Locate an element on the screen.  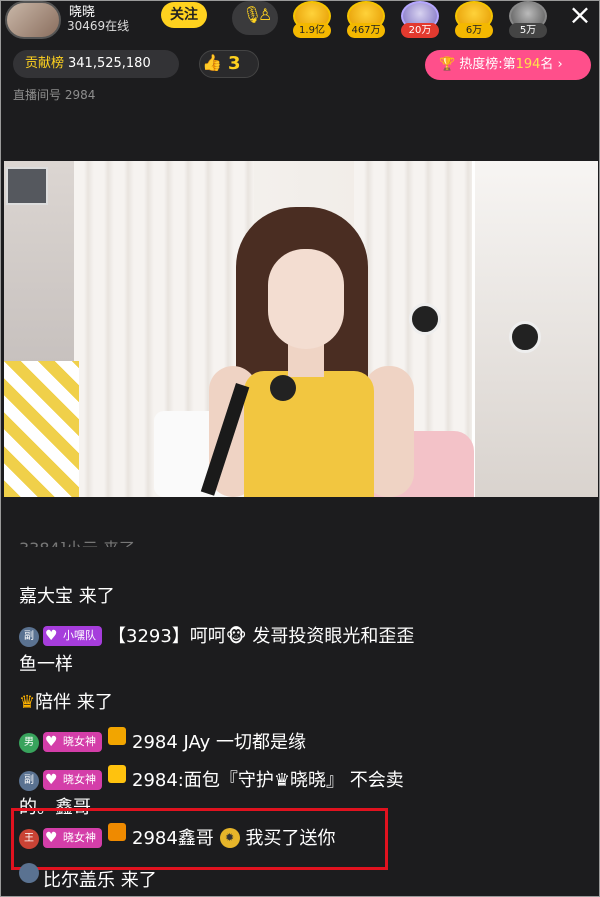
thumb-icon: 👍 is located at coordinates (212, 62).